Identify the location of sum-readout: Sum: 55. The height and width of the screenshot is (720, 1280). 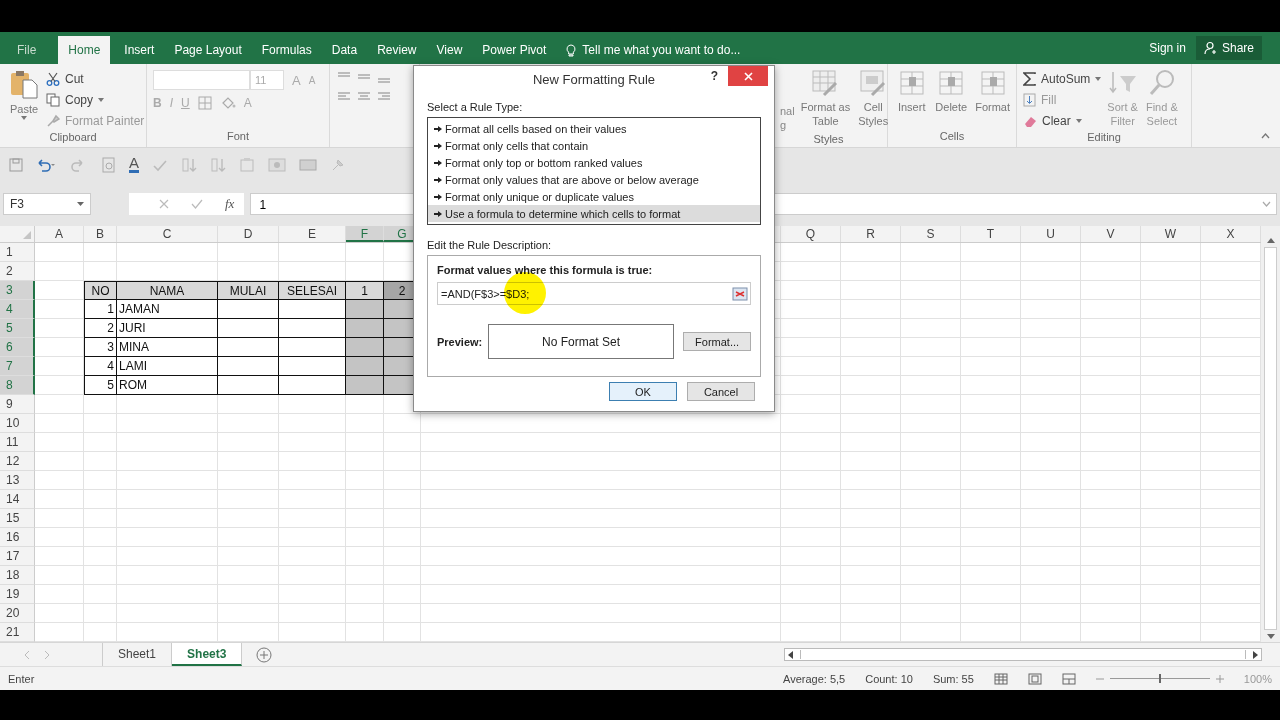
(953, 678).